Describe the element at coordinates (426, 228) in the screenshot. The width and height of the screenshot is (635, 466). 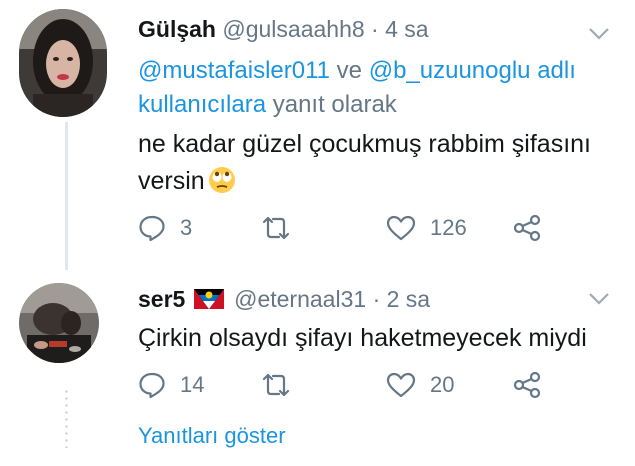
I see `like-action: 126` at that location.